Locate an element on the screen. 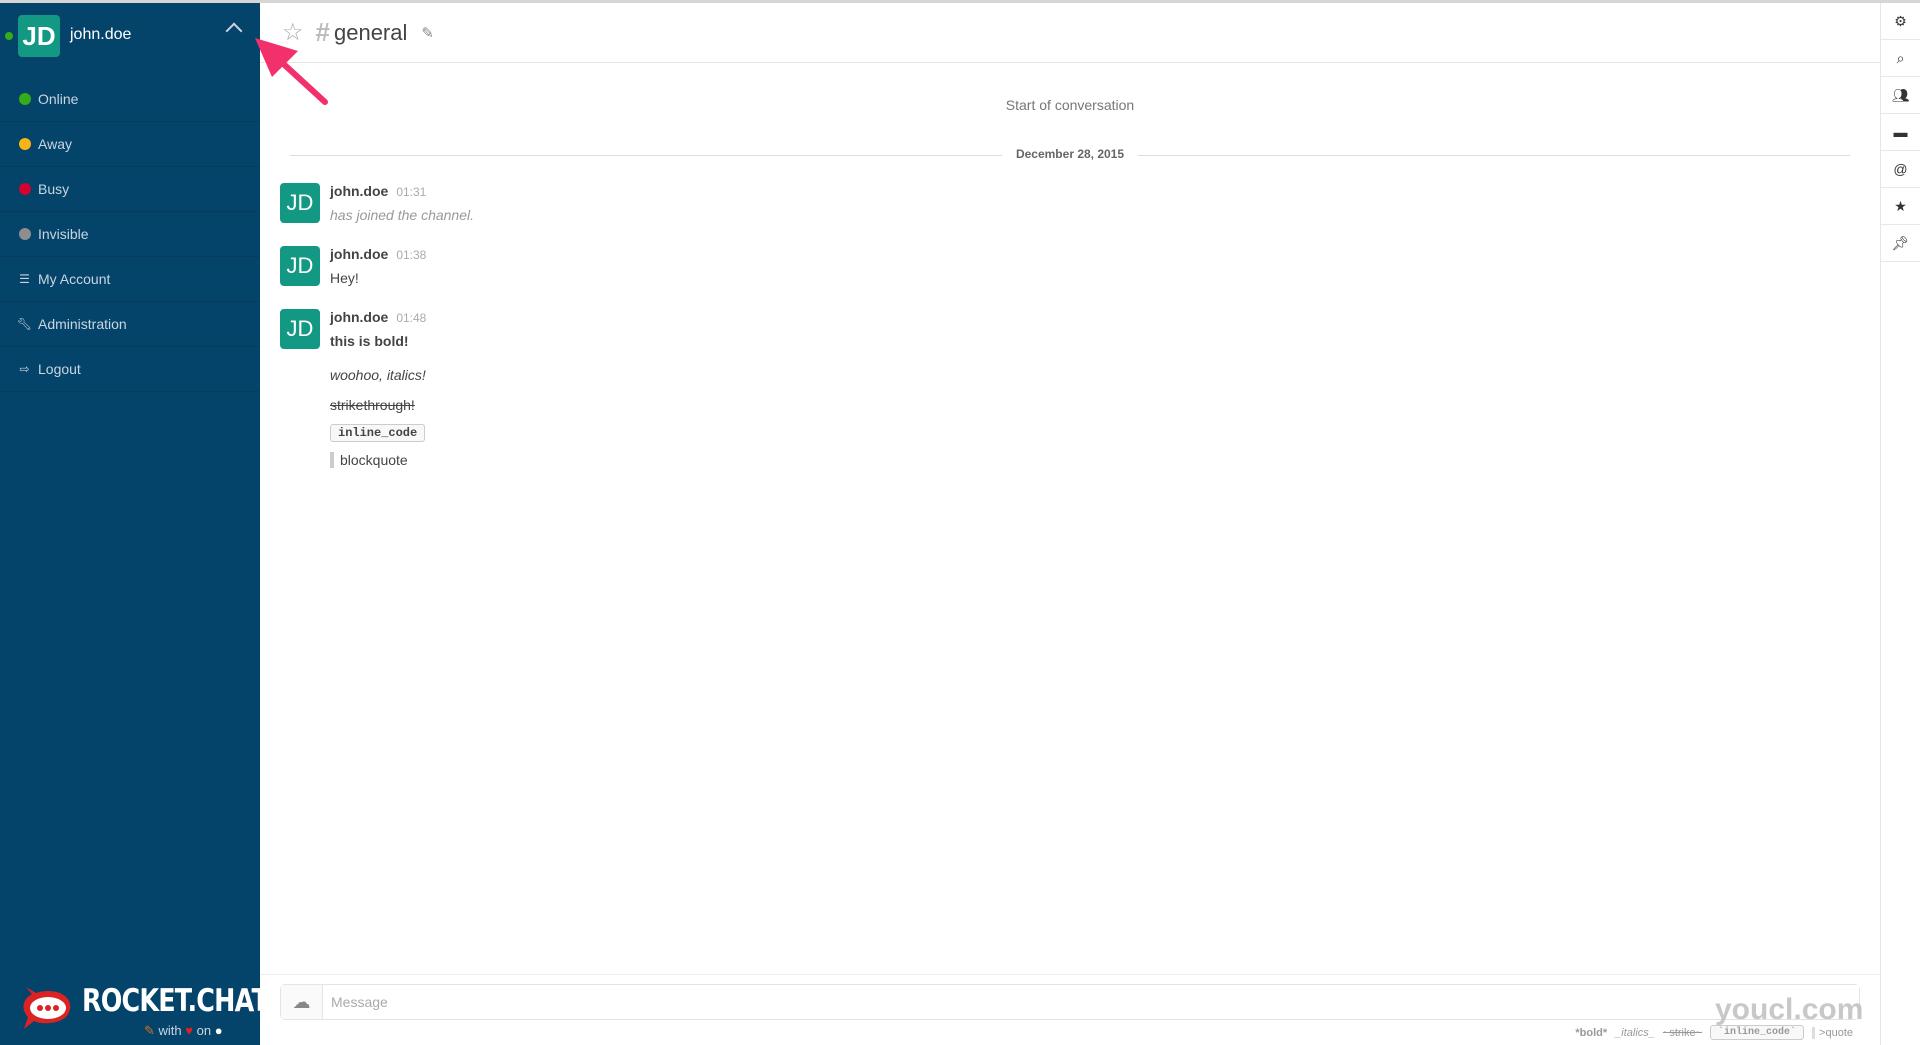  github-icon: ● is located at coordinates (218, 1030).